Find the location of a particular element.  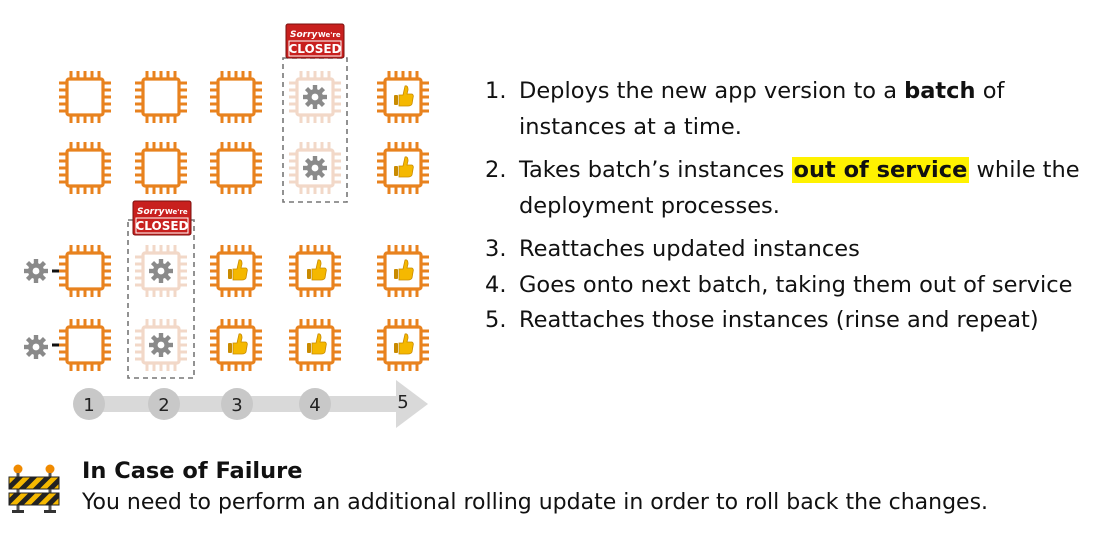

closed-sign-lower: Sorry We're CLOSED is located at coordinates (162, 218).